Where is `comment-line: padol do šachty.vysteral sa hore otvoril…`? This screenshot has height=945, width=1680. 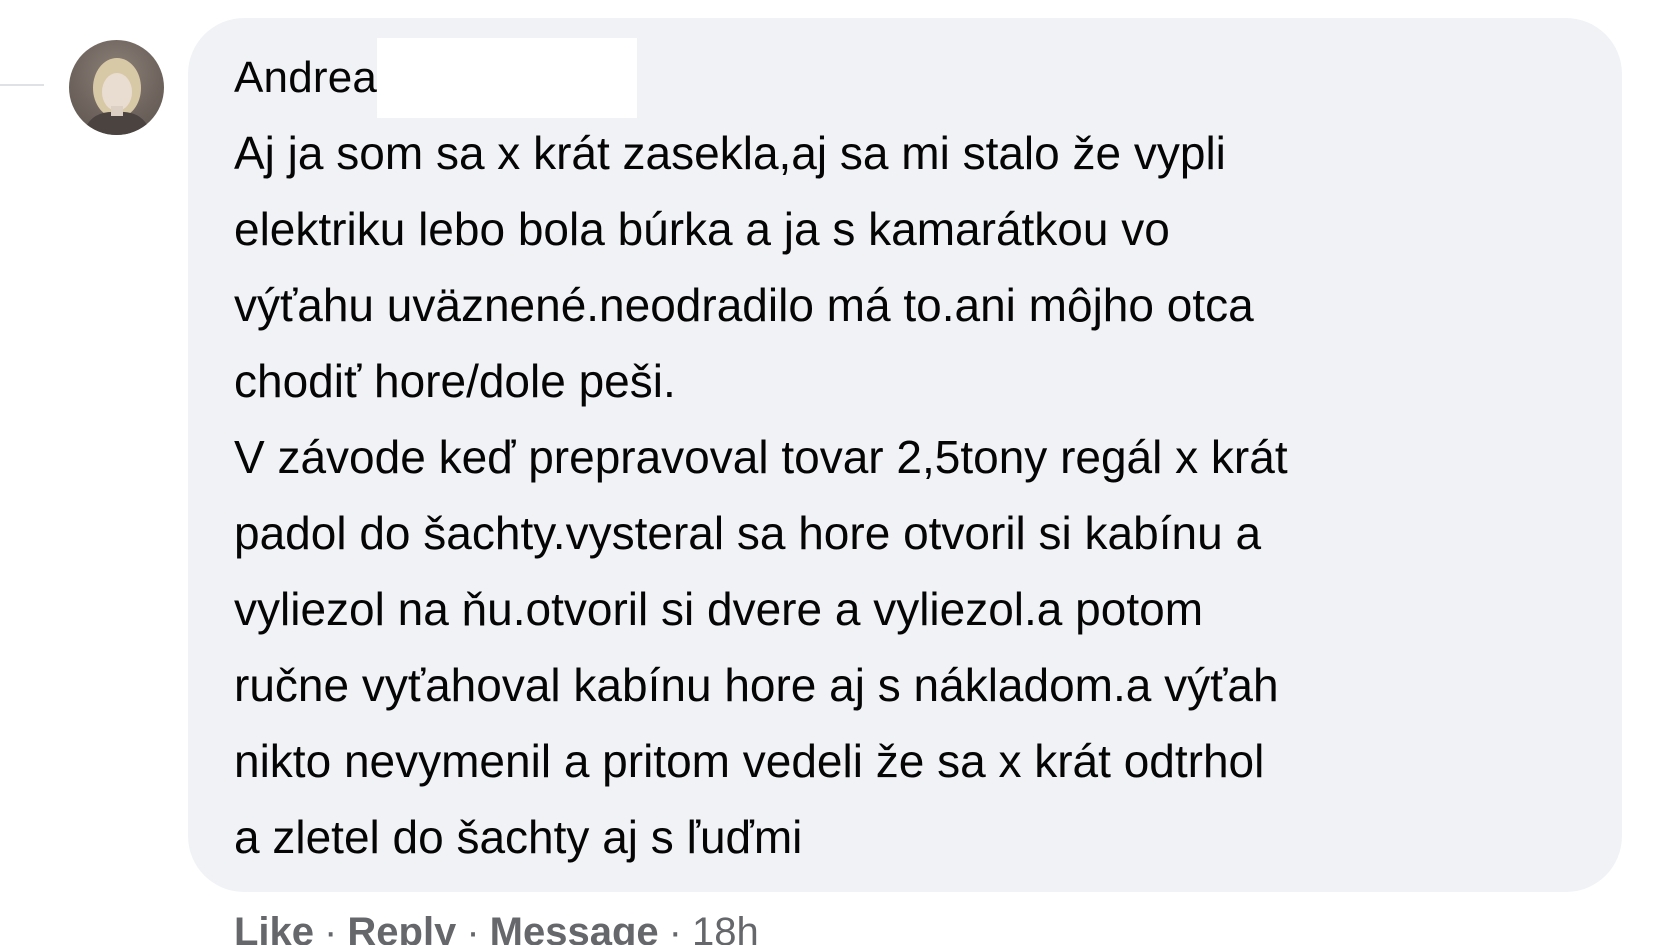
comment-line: padol do šachty.vysteral sa hore otvoril… is located at coordinates (748, 533).